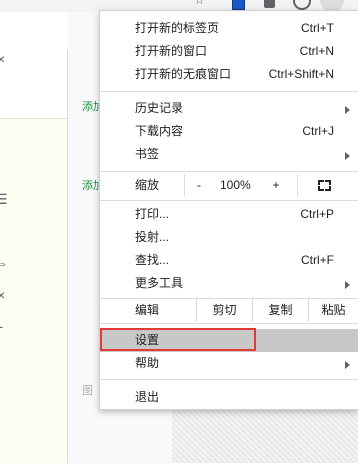  I want to click on menu-item-downloads: 下载内容 Ctrl+J, so click(229, 131).